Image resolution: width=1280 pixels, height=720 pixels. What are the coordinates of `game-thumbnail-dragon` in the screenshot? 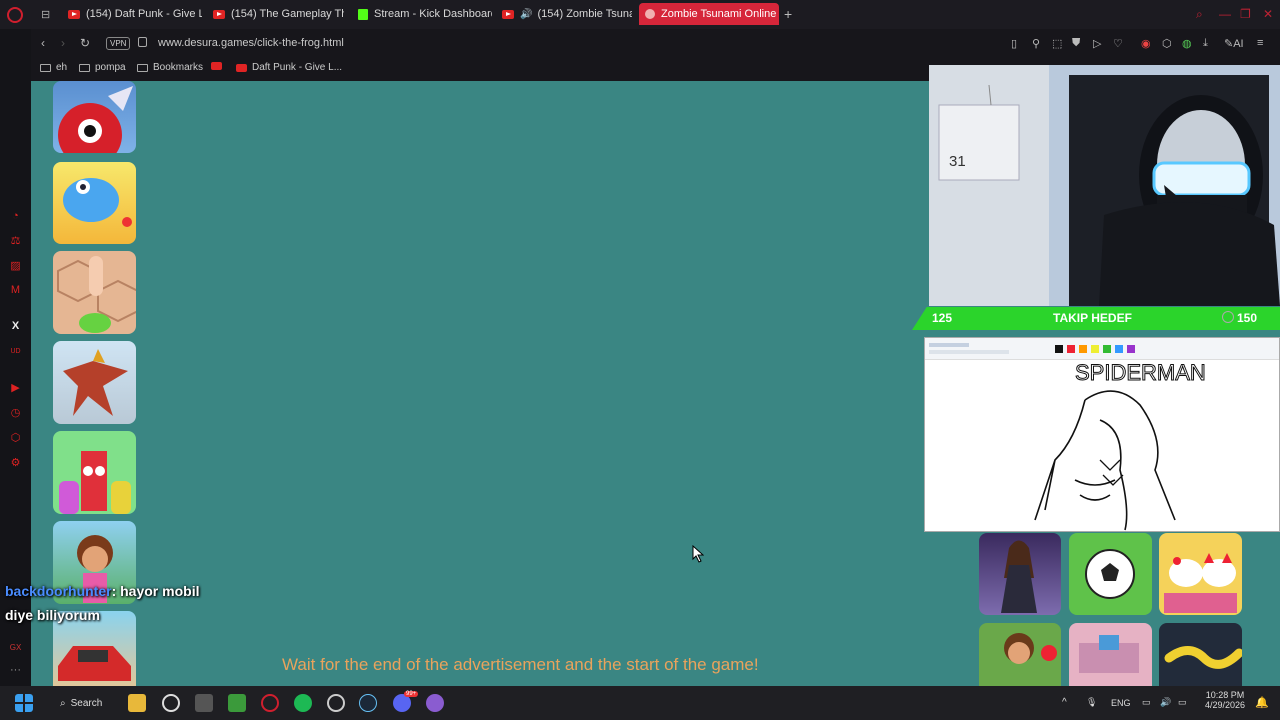 It's located at (94, 382).